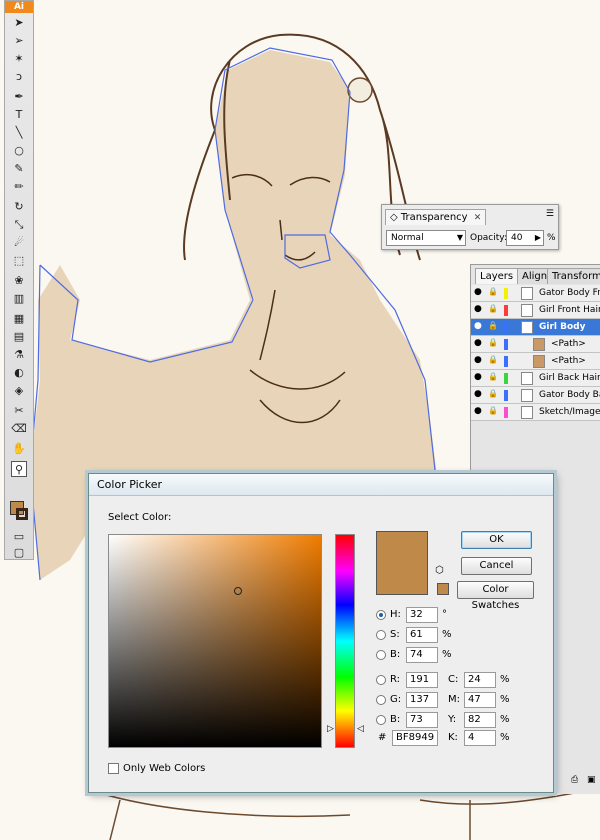 This screenshot has width=600, height=840. I want to click on color-mode-icon: ▭, so click(19, 537).